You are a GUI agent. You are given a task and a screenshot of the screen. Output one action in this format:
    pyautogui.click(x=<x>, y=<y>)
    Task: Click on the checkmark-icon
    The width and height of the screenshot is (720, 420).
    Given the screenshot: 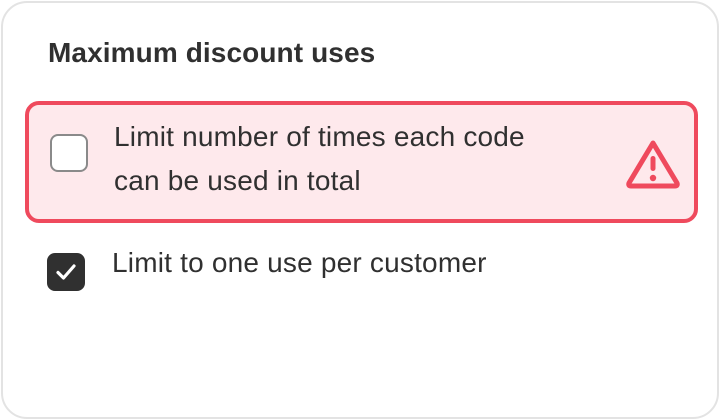 What is the action you would take?
    pyautogui.click(x=66, y=272)
    